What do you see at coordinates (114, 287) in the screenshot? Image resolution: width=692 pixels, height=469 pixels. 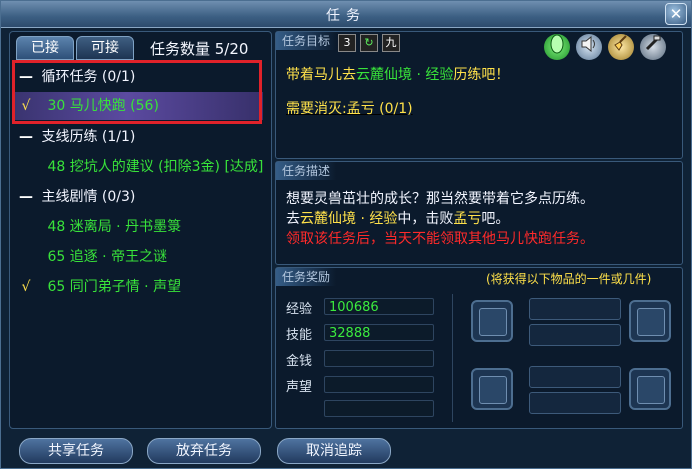 I see `quest-item-label: 65 同门弟子情 · 声望` at bounding box center [114, 287].